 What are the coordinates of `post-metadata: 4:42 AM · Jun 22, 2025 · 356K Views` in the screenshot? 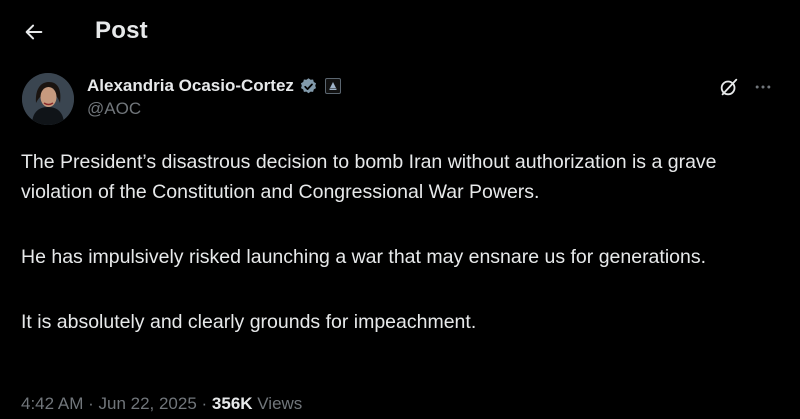 It's located at (161, 404).